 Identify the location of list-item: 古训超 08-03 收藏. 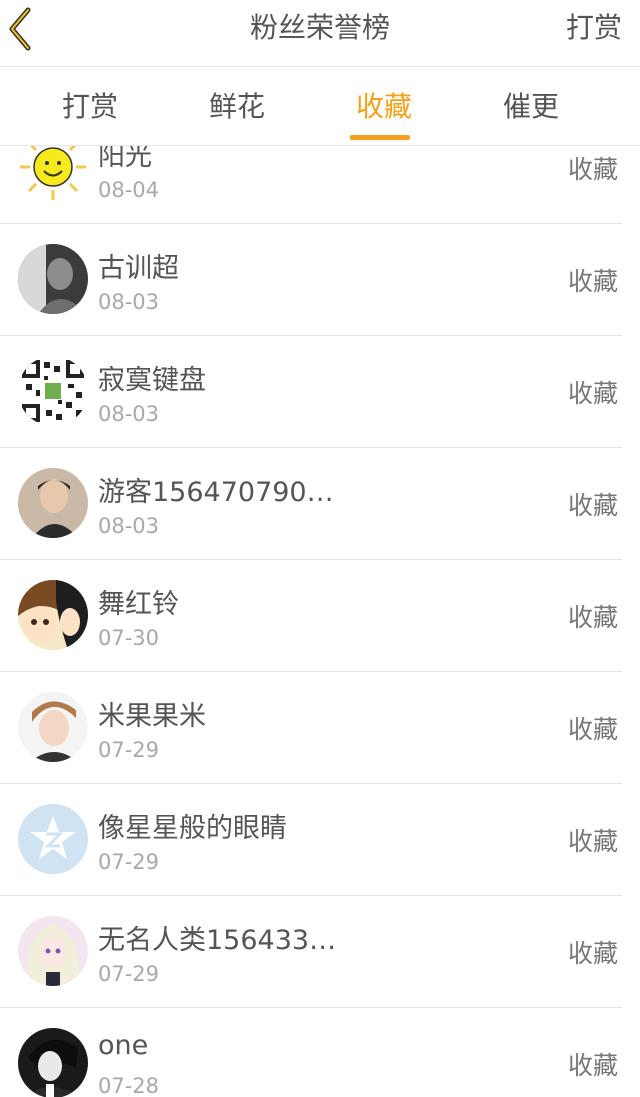
(311, 280).